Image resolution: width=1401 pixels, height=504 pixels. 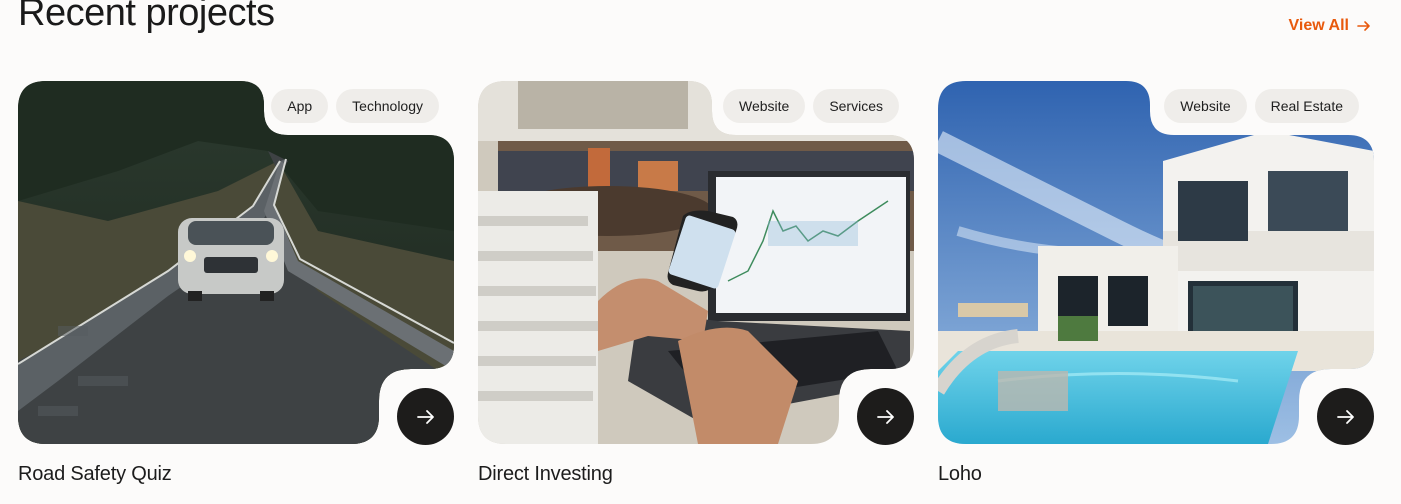 What do you see at coordinates (810, 106) in the screenshot?
I see `tag-list: Website Services` at bounding box center [810, 106].